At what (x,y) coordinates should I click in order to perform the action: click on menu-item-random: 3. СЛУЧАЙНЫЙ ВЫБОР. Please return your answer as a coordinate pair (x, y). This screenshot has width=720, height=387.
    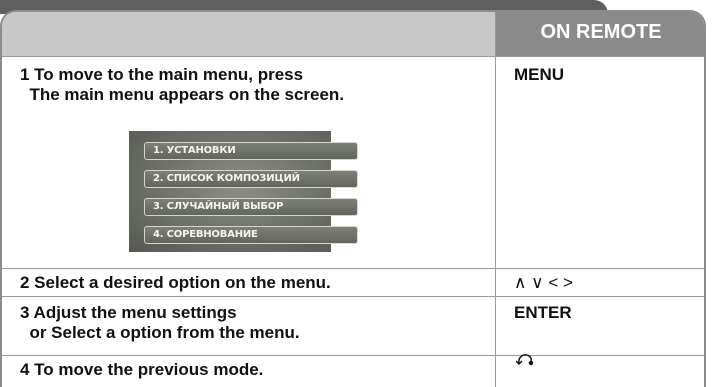
    Looking at the image, I should click on (251, 207).